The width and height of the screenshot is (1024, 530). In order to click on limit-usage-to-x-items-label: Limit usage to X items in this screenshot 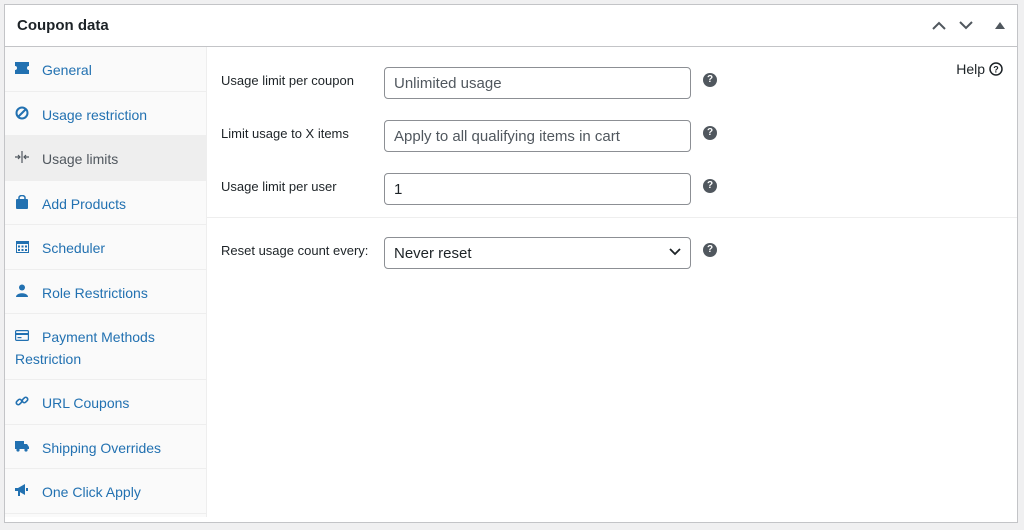, I will do `click(285, 133)`.